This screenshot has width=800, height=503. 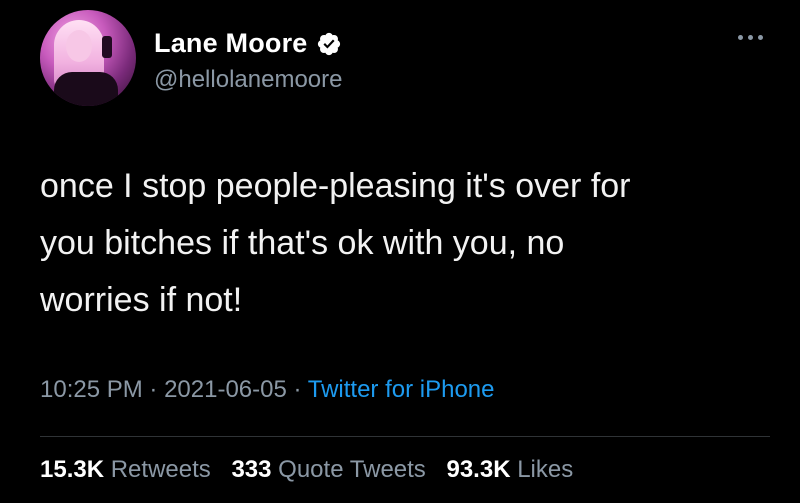 What do you see at coordinates (91, 389) in the screenshot?
I see `tweet-time: 10:25 PM` at bounding box center [91, 389].